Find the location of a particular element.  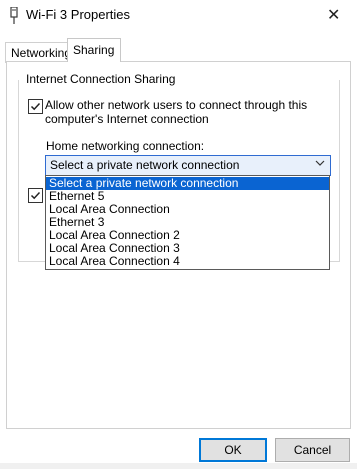

allow-control-checkbox is located at coordinates (35, 195).